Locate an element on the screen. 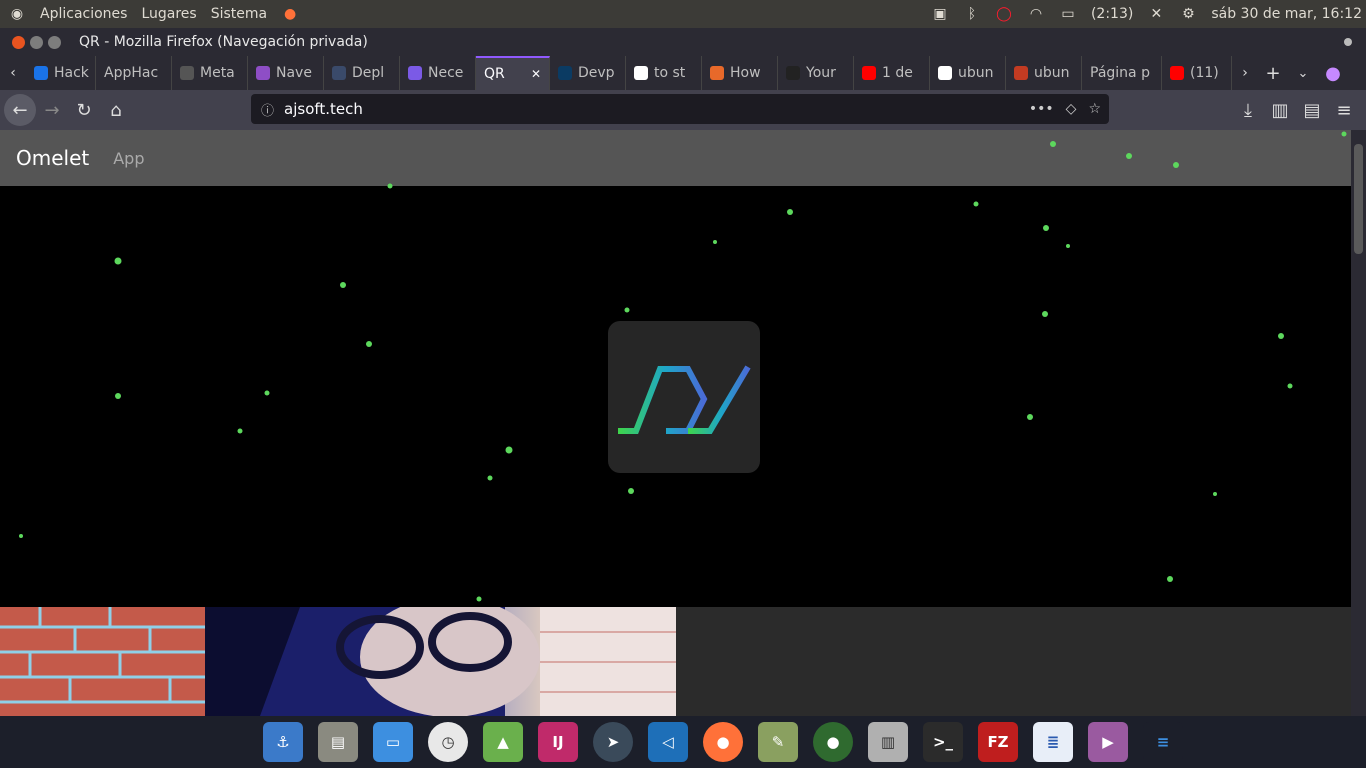 The image size is (1366, 768). downloads-icon: ⤓ is located at coordinates (1248, 110).